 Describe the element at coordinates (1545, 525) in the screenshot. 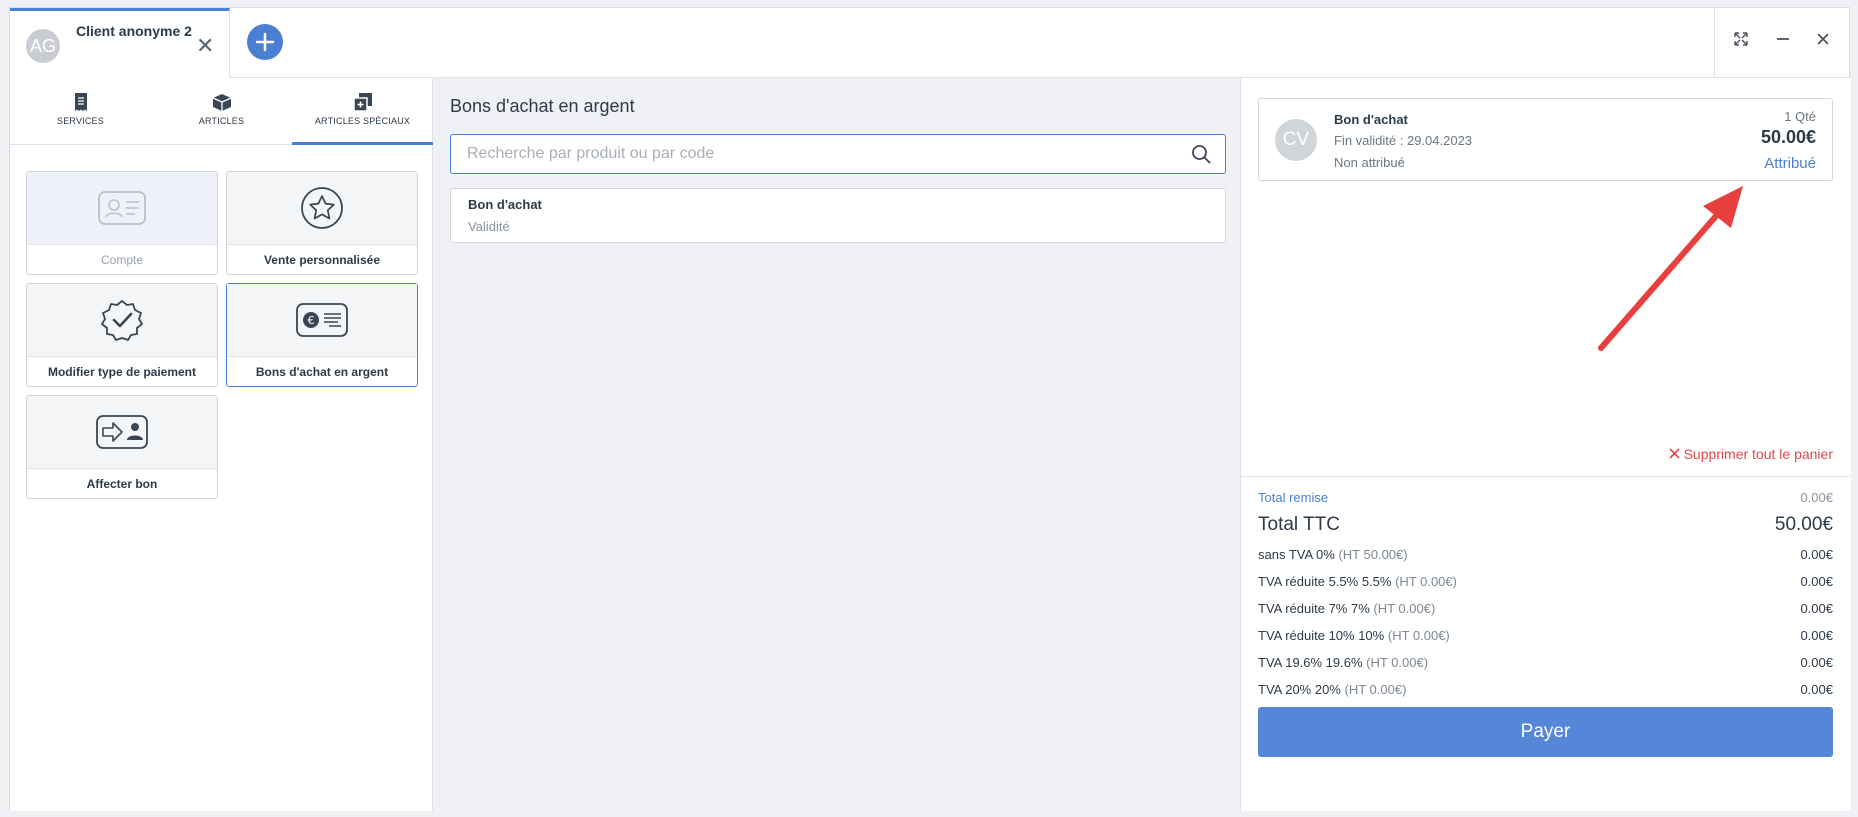

I see `total-ttc-row: Total TTC 50.00€` at that location.